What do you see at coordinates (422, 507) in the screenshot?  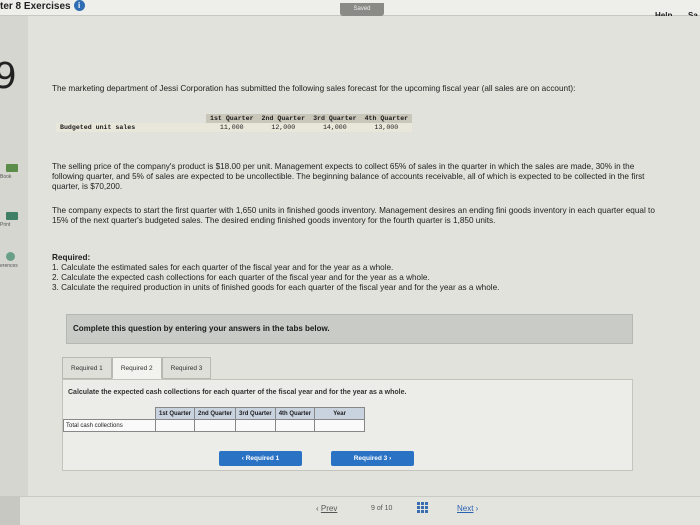 I see `grid-icon` at bounding box center [422, 507].